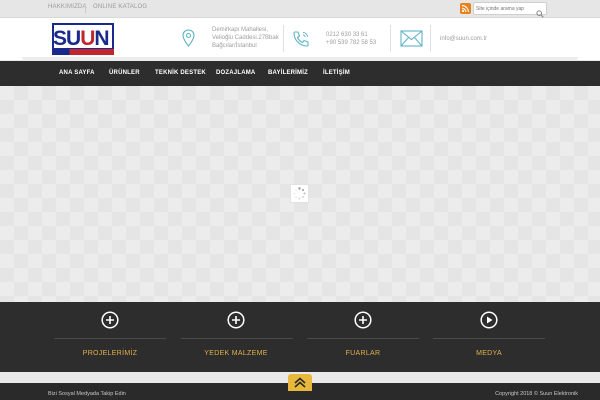 The width and height of the screenshot is (600, 400). Describe the element at coordinates (299, 193) in the screenshot. I see `loading-spinner-icon` at that location.